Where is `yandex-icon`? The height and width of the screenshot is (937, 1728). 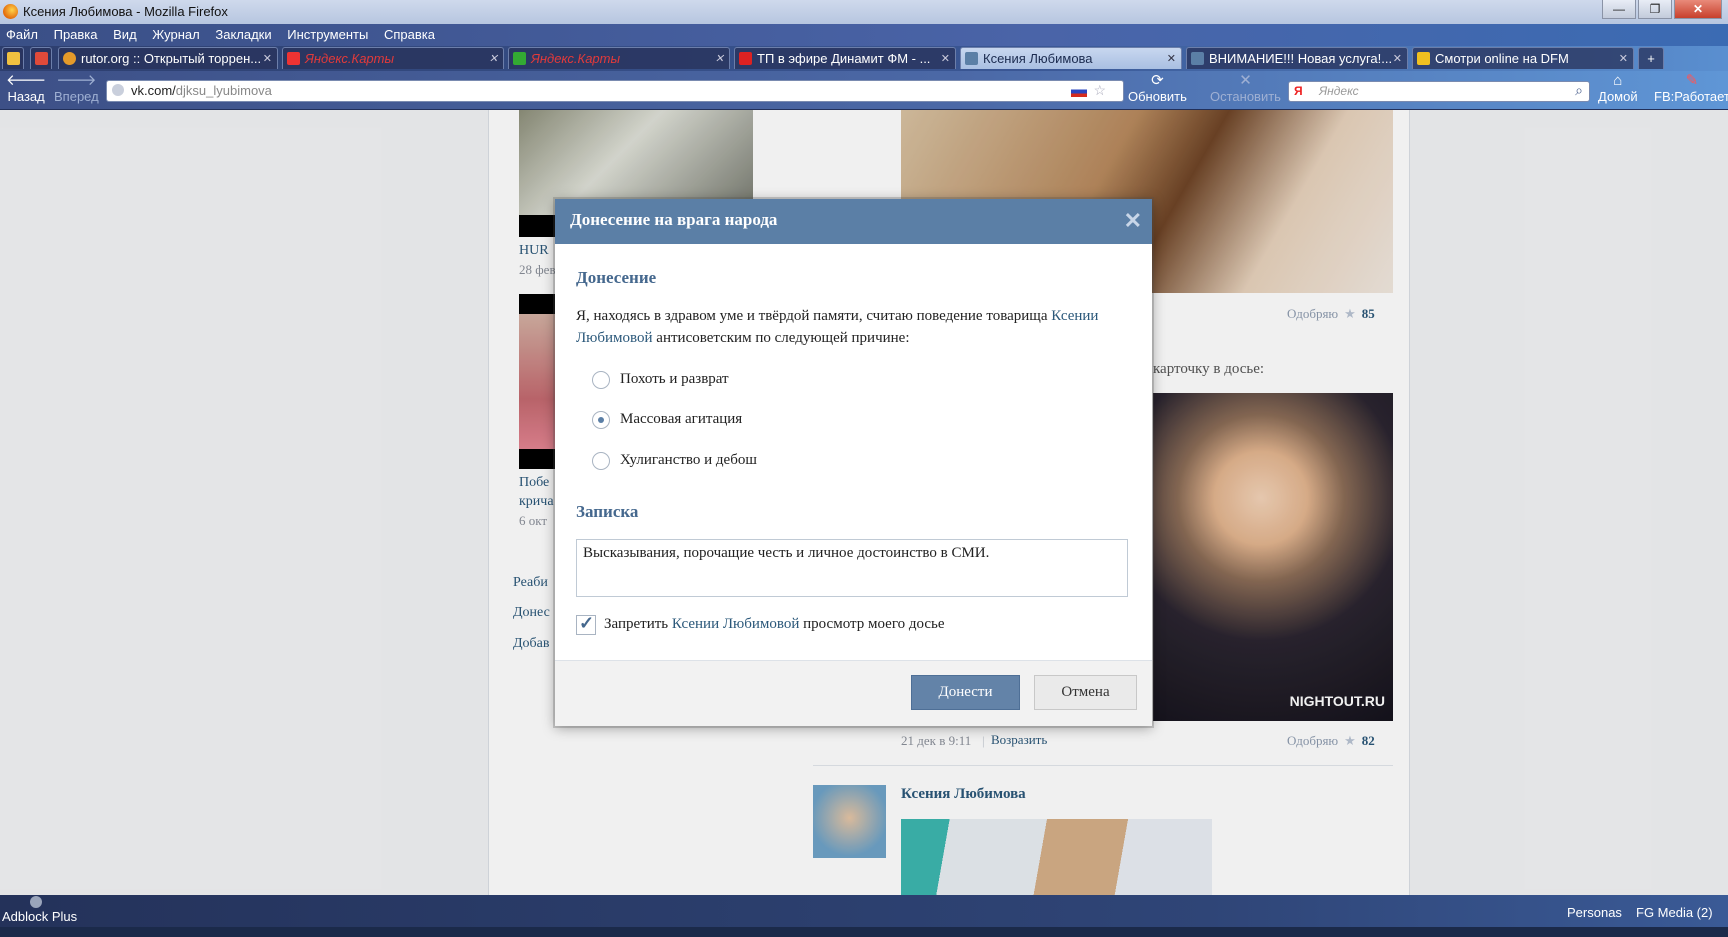
yandex-icon is located at coordinates (293, 58).